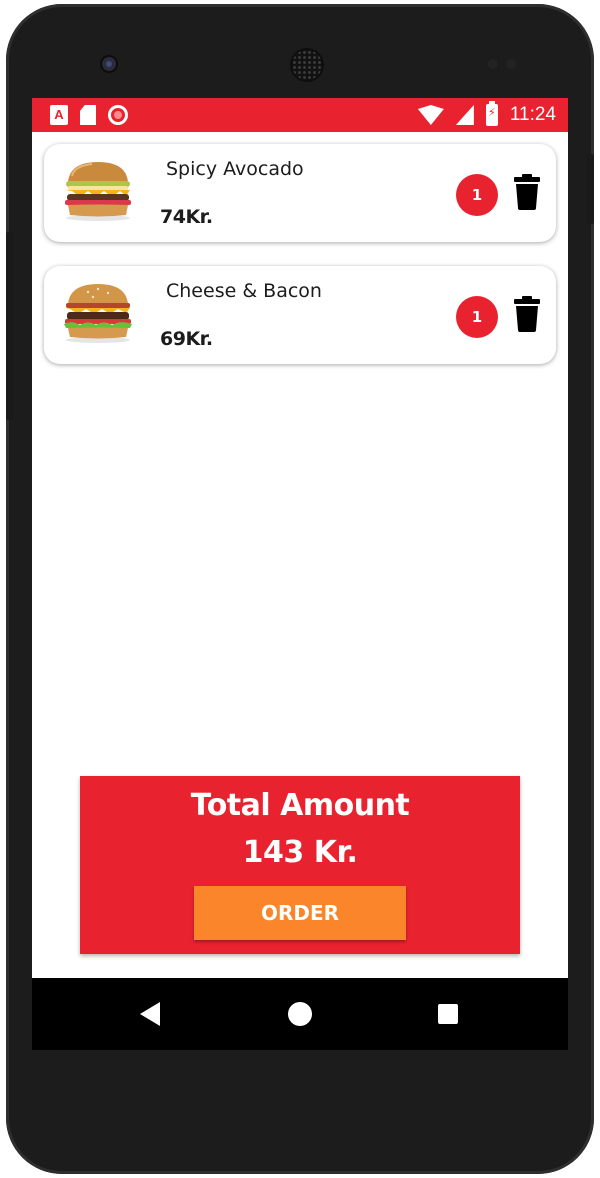 The image size is (600, 1178). Describe the element at coordinates (307, 65) in the screenshot. I see `earpiece-speaker` at that location.